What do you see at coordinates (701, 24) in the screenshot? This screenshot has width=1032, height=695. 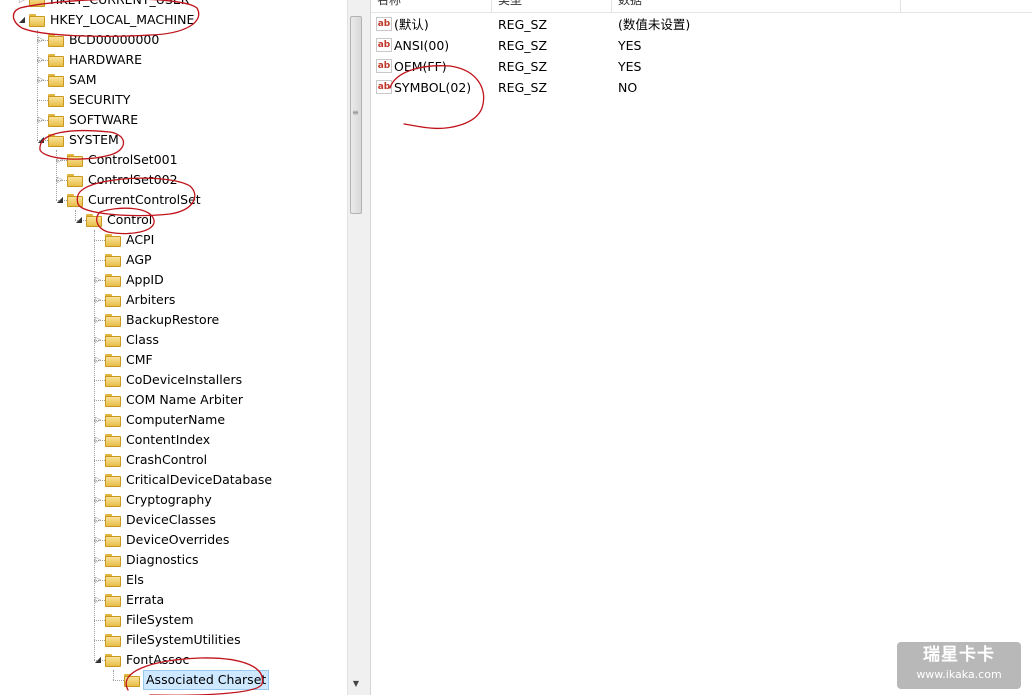 I see `value-row: ab (默认) REG_SZ (数值未设置)` at bounding box center [701, 24].